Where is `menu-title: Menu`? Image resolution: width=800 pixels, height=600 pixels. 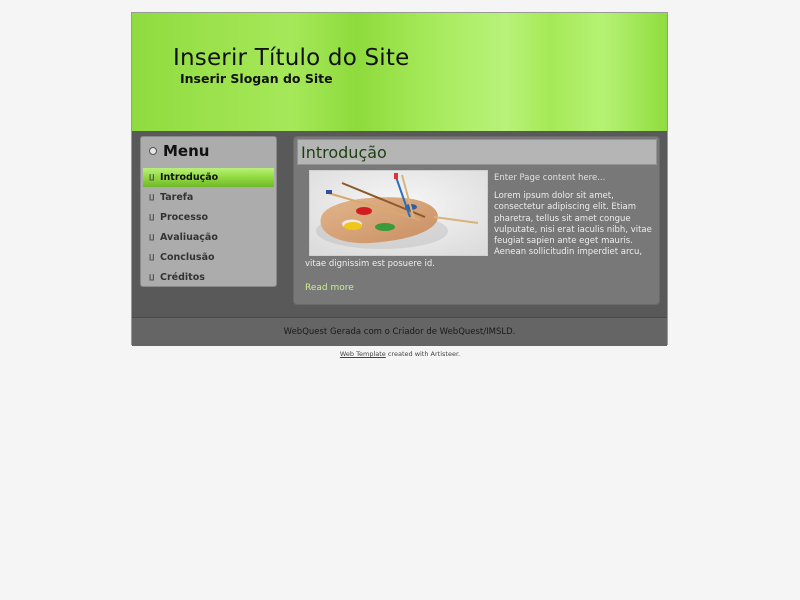
menu-title: Menu is located at coordinates (186, 151).